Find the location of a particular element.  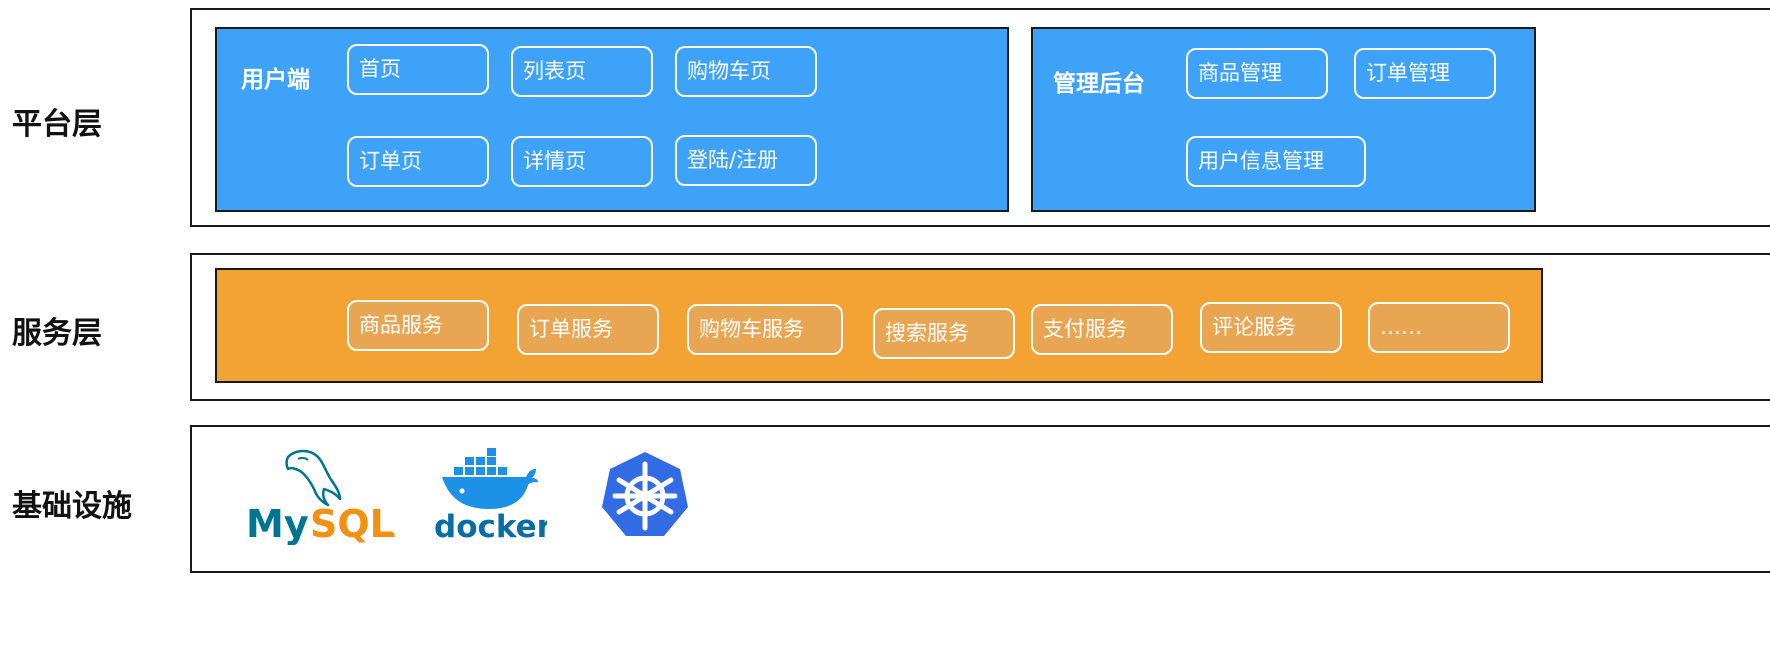

service-chip-payment: 支付服务 is located at coordinates (1102, 329).